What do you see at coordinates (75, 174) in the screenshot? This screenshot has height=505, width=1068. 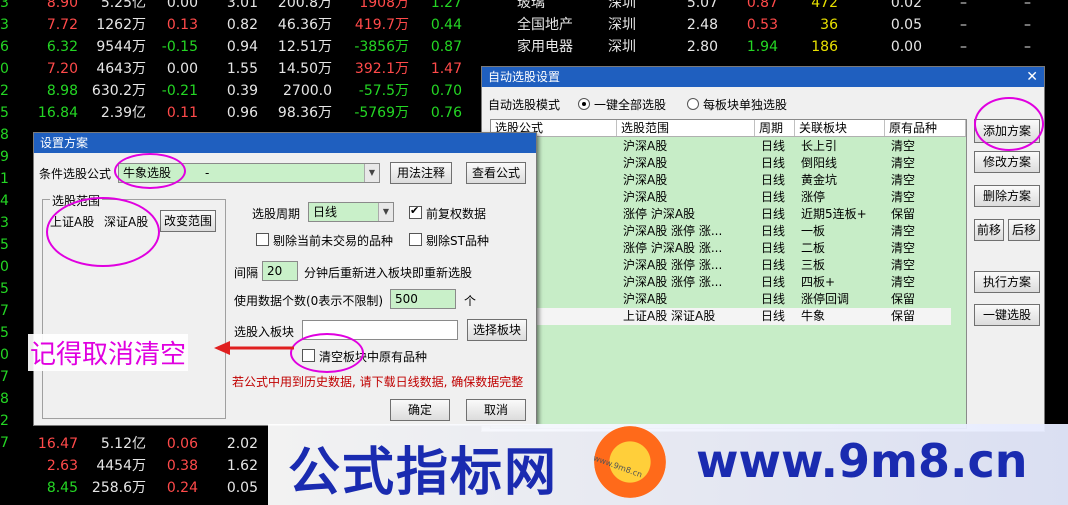 I see `formula-label: 条件选股公式` at bounding box center [75, 174].